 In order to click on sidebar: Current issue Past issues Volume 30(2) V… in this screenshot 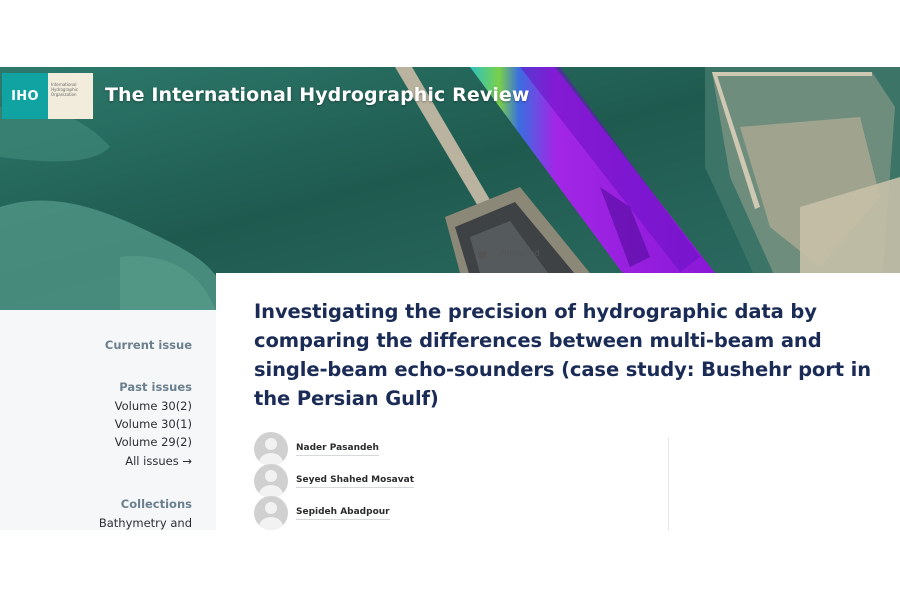, I will do `click(108, 420)`.